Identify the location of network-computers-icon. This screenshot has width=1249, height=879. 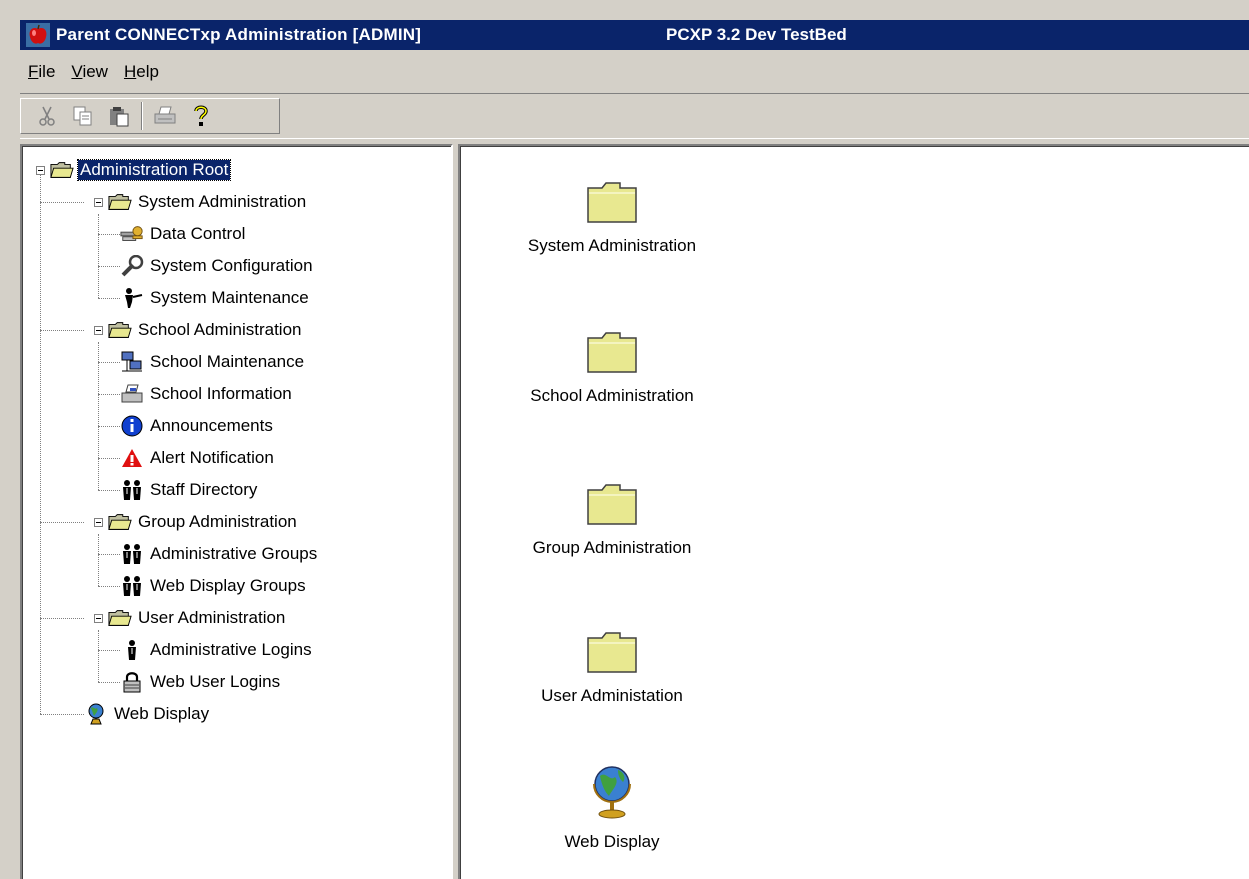
(132, 362).